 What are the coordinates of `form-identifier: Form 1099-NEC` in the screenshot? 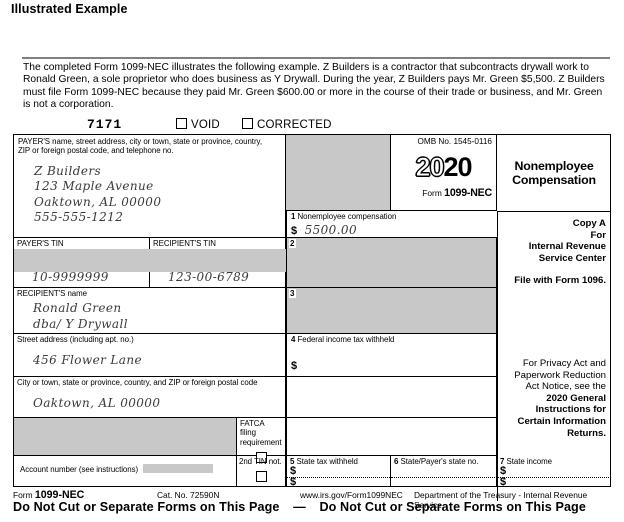 It's located at (443, 193).